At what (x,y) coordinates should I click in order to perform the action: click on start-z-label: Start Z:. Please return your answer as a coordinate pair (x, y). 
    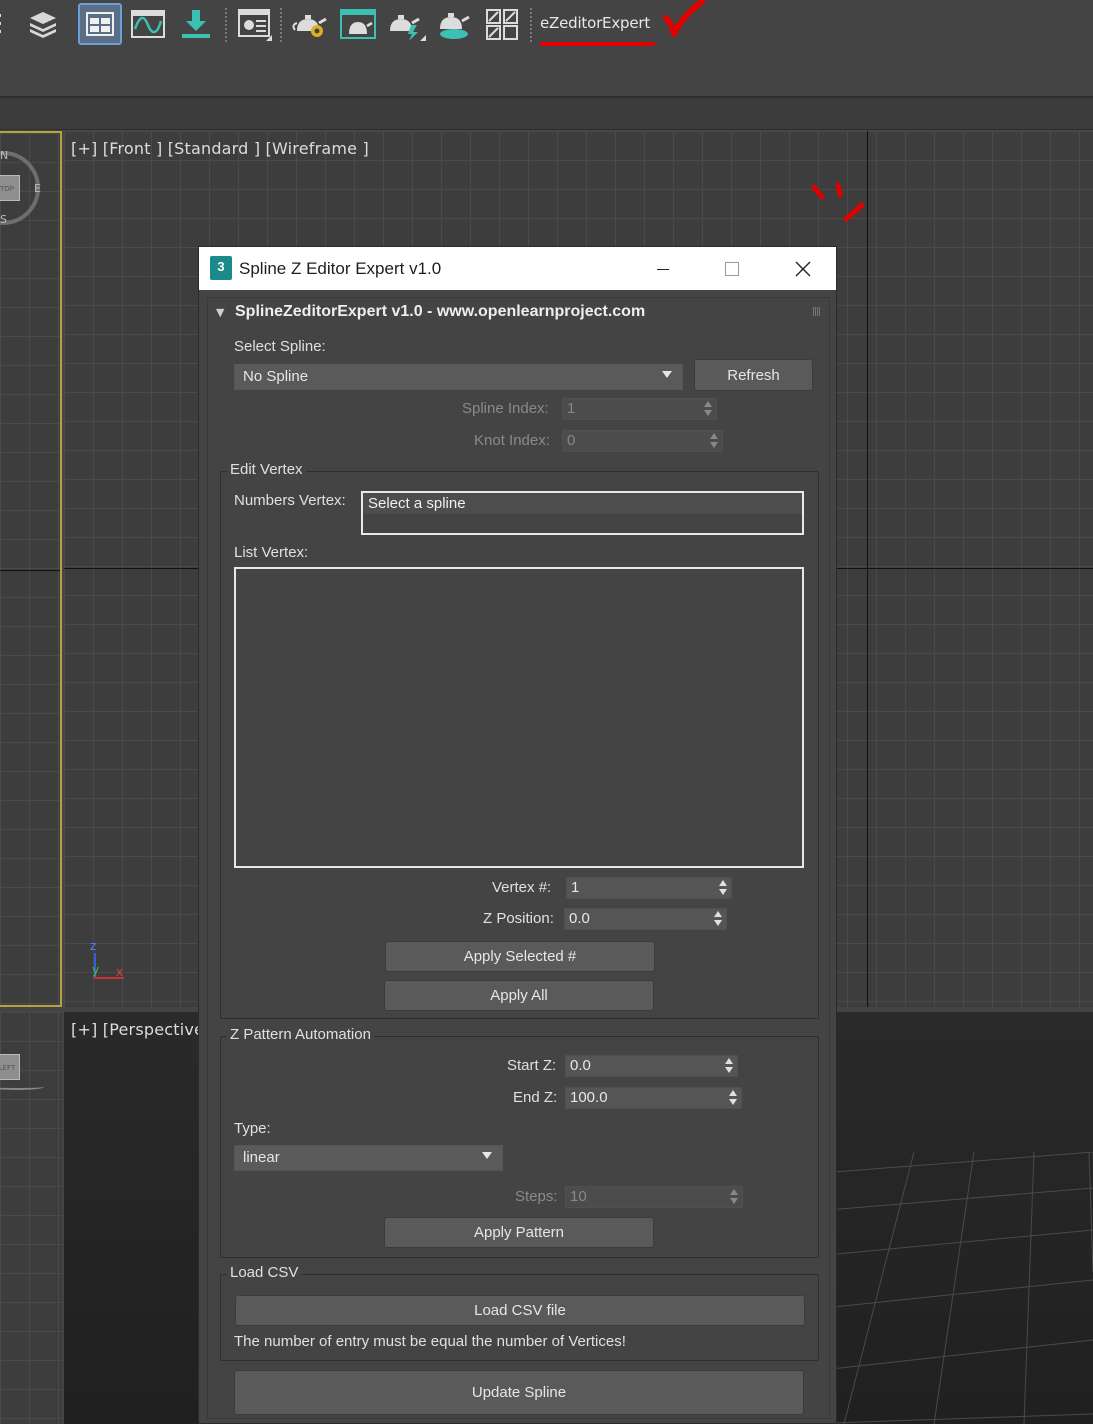
    Looking at the image, I should click on (532, 1065).